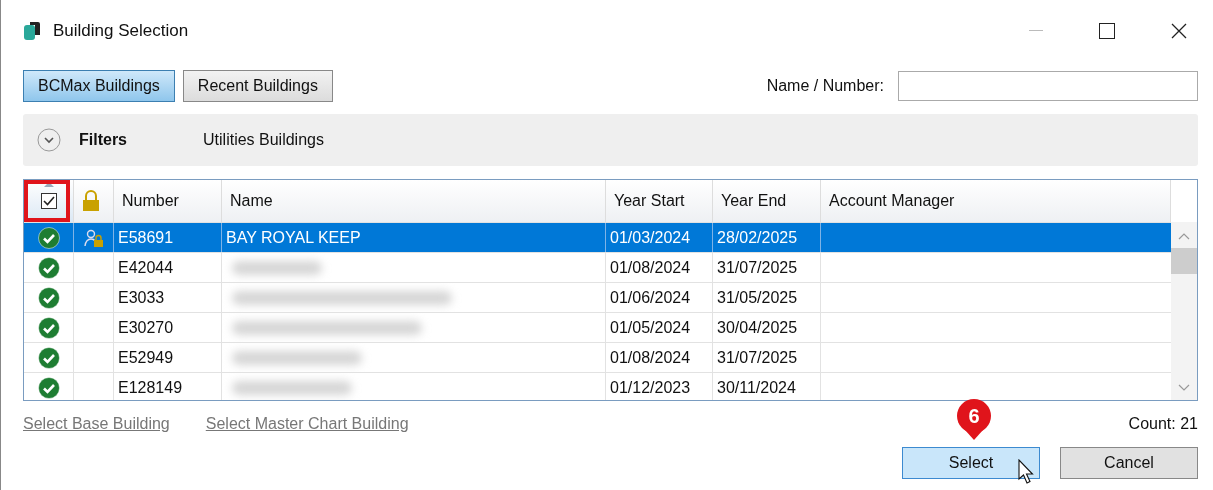 This screenshot has height=490, width=1213. What do you see at coordinates (767, 237) in the screenshot?
I see `table-cell: 28/02/2025` at bounding box center [767, 237].